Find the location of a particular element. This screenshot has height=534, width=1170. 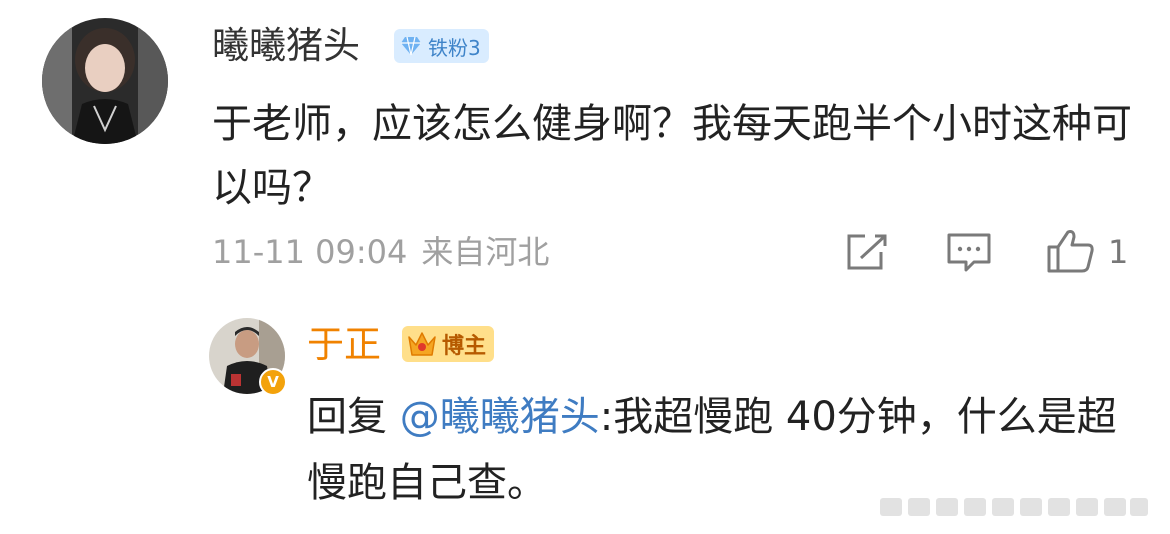

comment-icon is located at coordinates (969, 252).